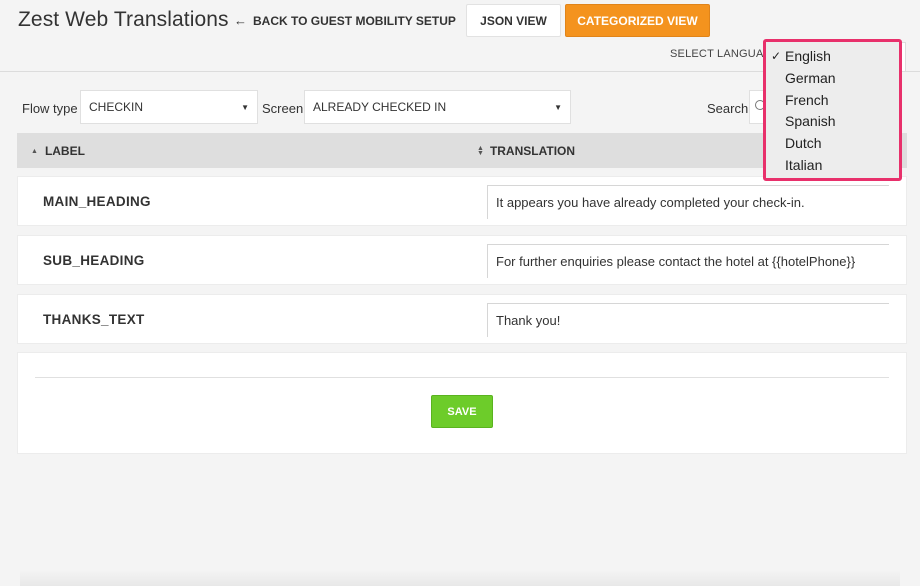 This screenshot has width=920, height=586. Describe the element at coordinates (380, 107) in the screenshot. I see `screen-value: ALREADY CHECKED IN` at that location.